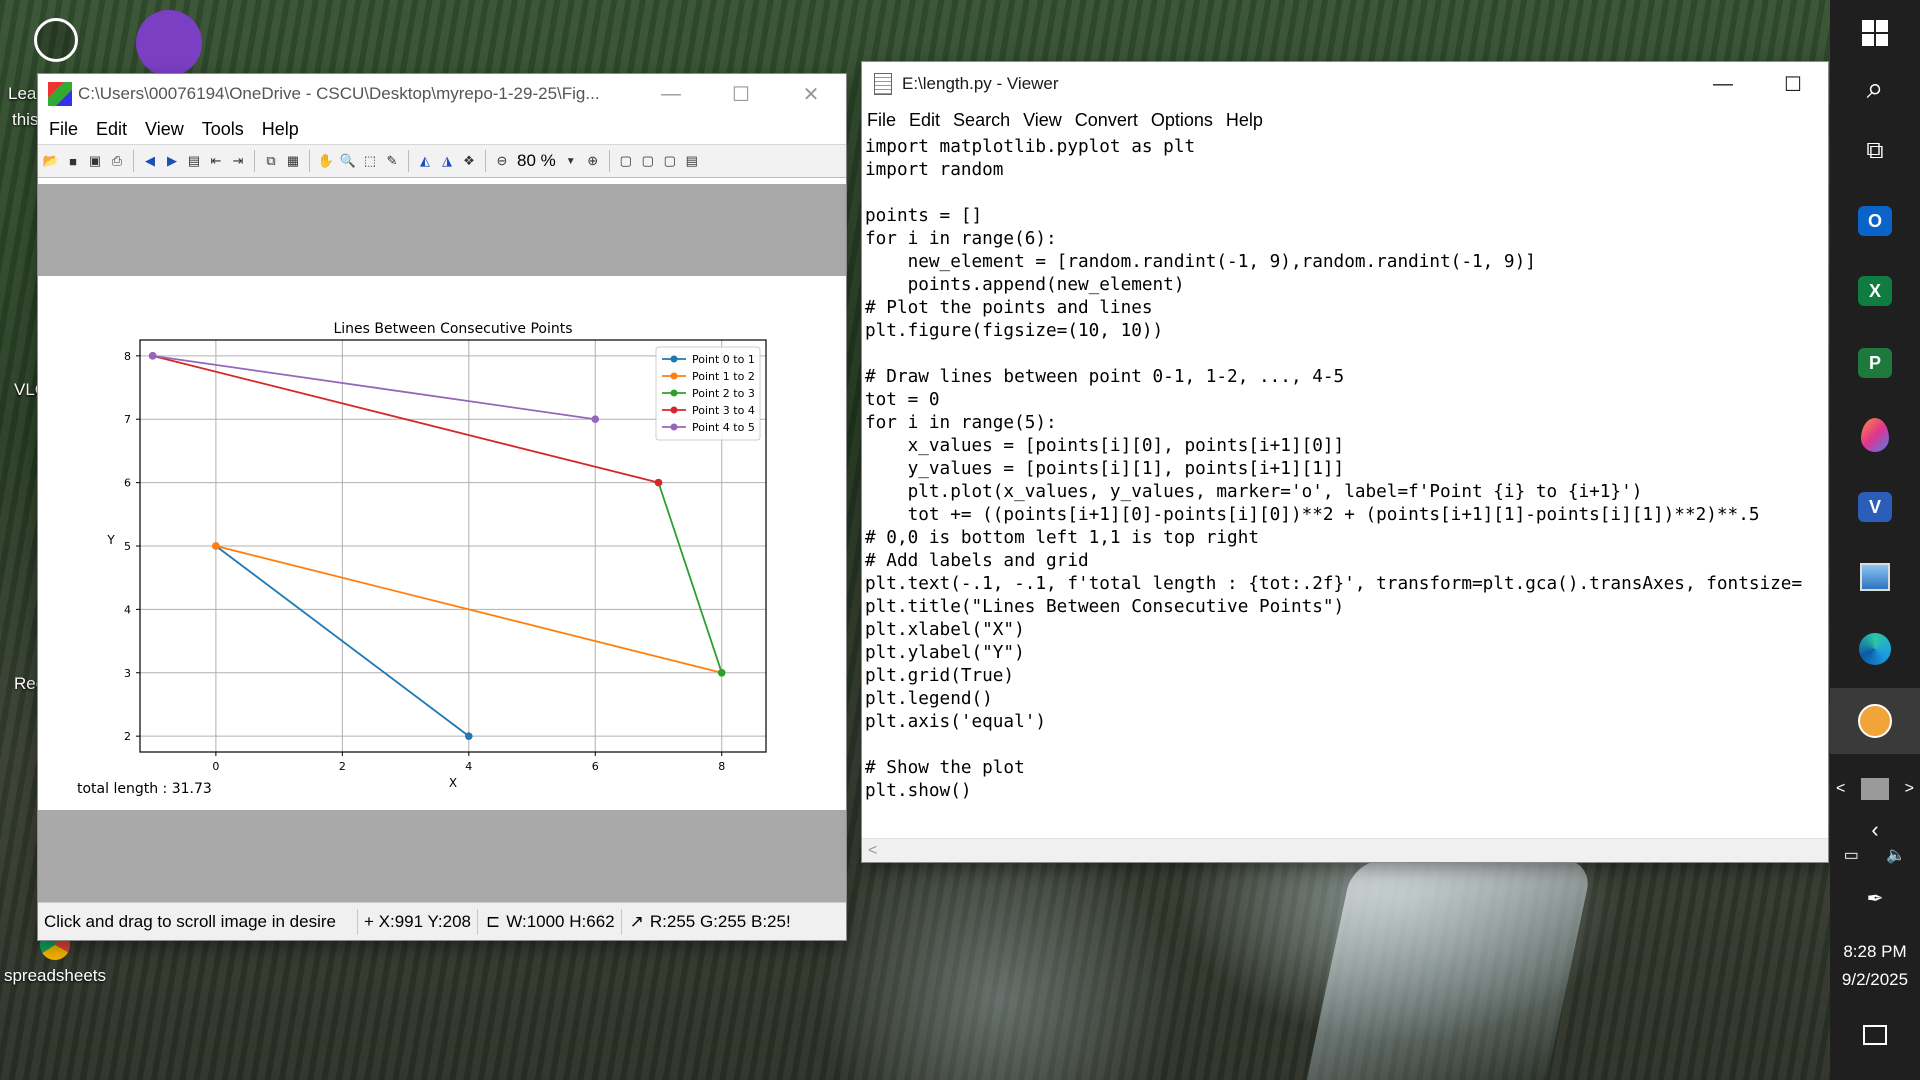  What do you see at coordinates (536, 161) in the screenshot?
I see `zoom-level: 80 %` at bounding box center [536, 161].